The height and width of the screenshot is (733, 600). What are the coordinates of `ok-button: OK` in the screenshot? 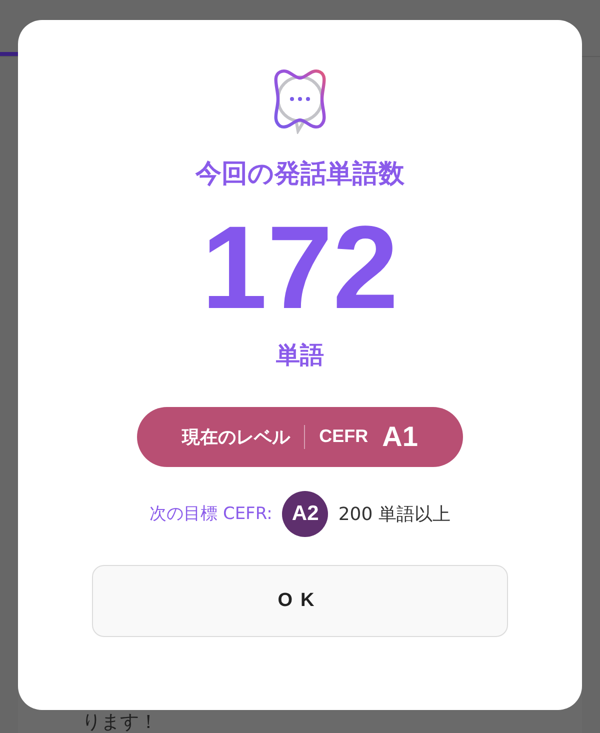 It's located at (300, 600).